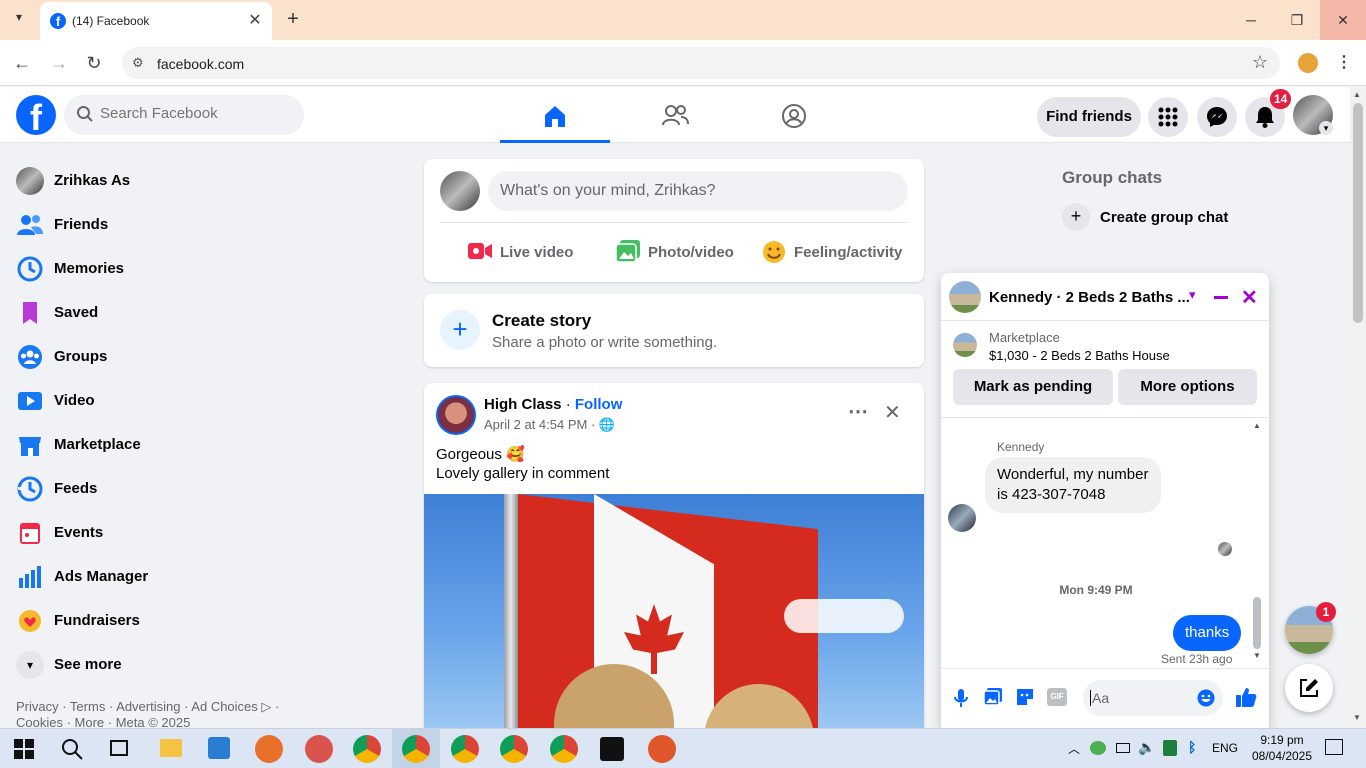 Image resolution: width=1366 pixels, height=768 pixels. I want to click on sidebar-item-video: Video, so click(206, 401).